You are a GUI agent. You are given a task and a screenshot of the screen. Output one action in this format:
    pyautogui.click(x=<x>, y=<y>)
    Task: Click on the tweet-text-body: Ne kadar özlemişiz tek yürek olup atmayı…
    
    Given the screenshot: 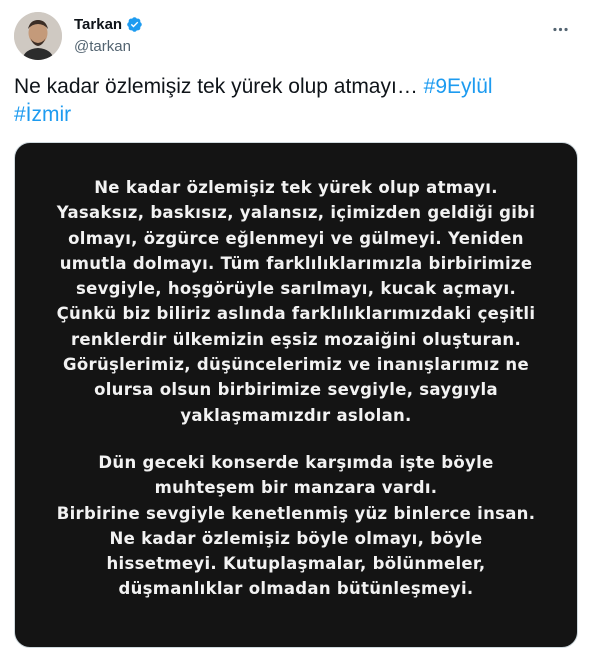 What is the action you would take?
    pyautogui.click(x=216, y=86)
    